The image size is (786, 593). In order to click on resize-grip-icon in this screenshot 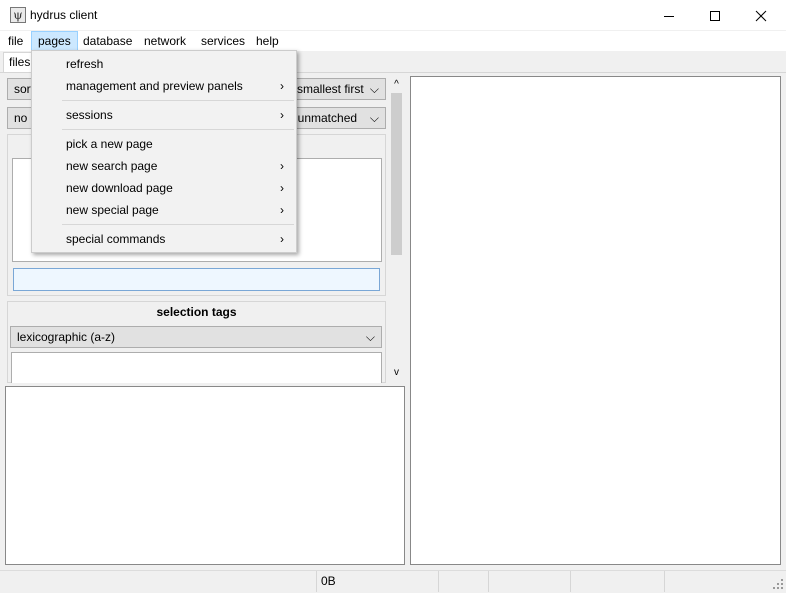, I will do `click(778, 584)`.